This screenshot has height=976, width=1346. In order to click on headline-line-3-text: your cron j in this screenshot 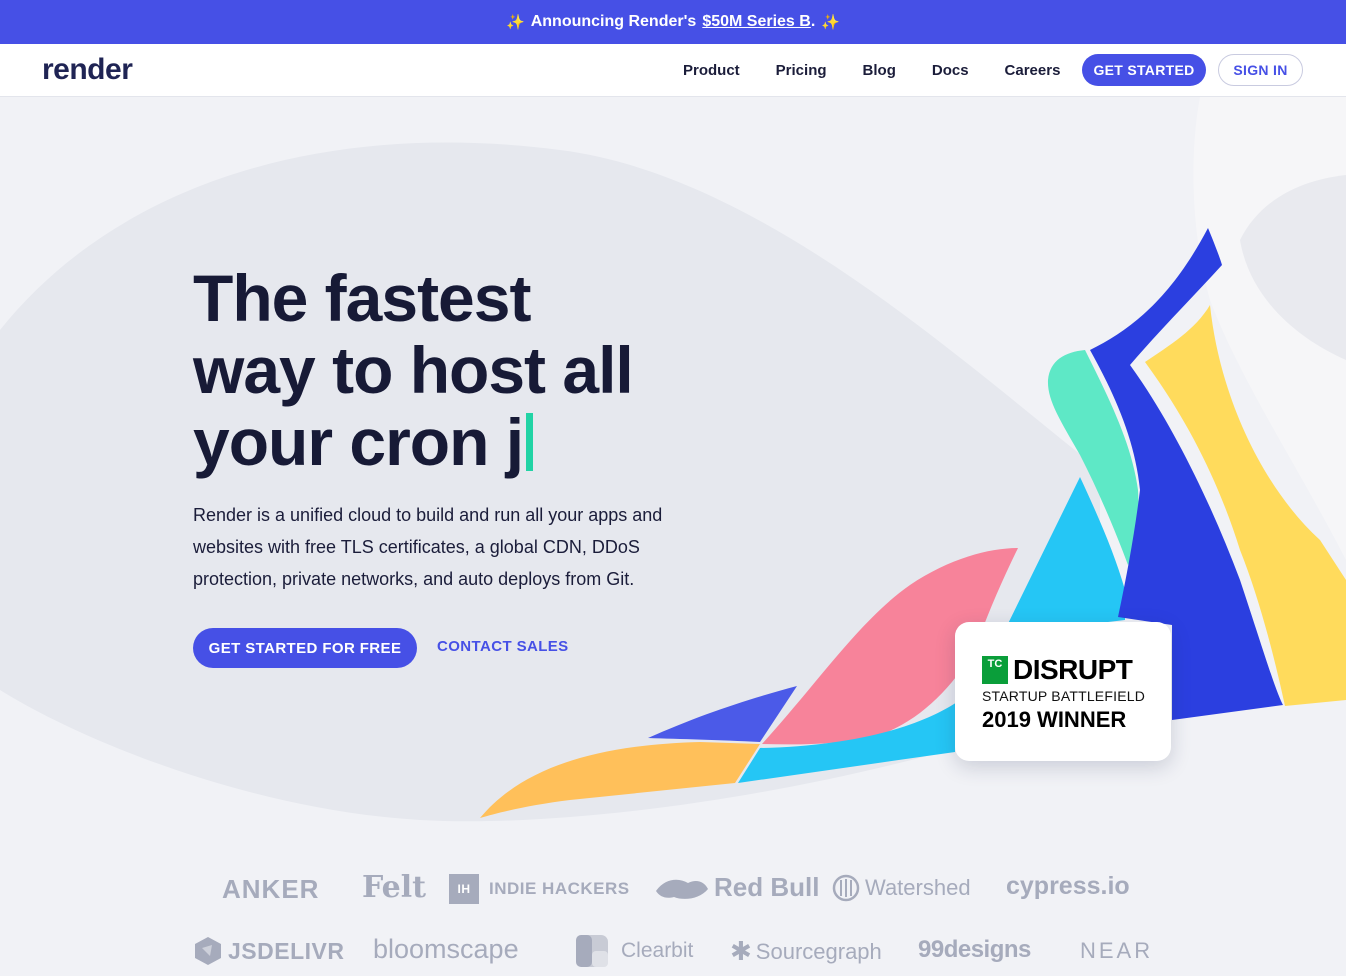, I will do `click(358, 442)`.